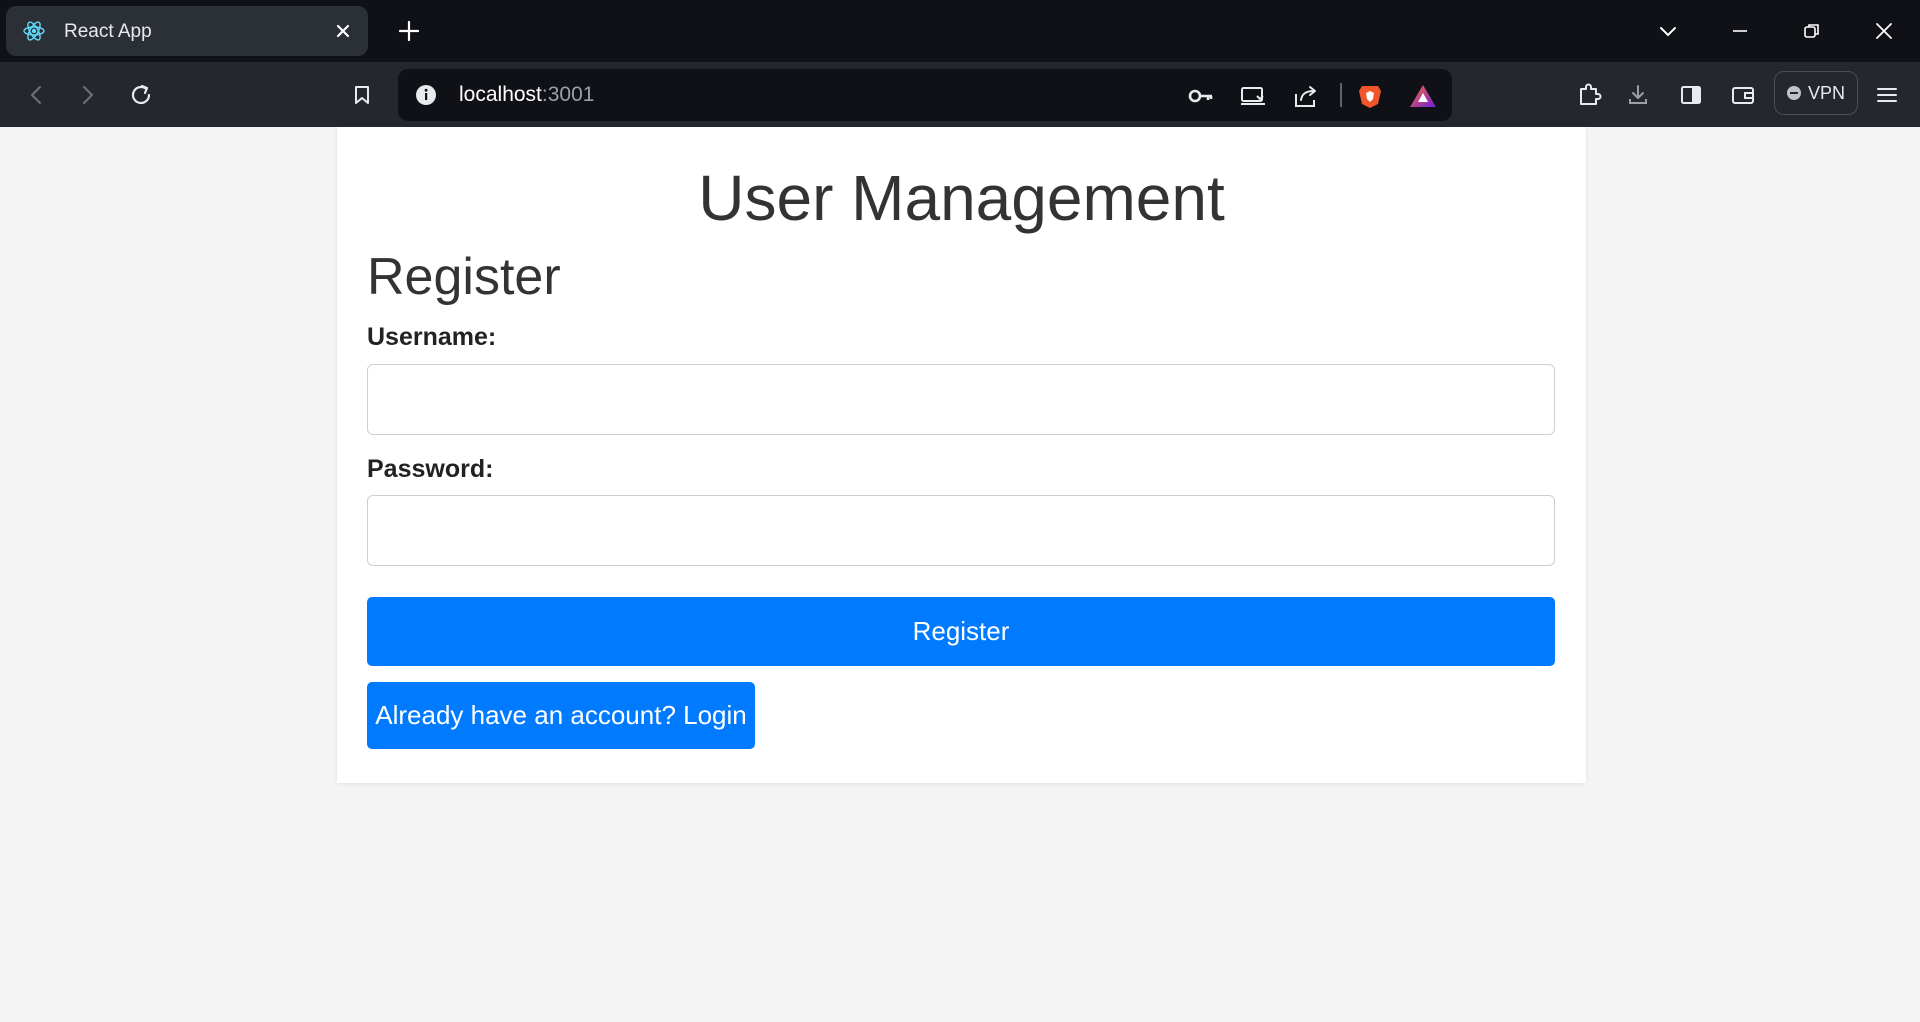 The height and width of the screenshot is (1022, 1920). What do you see at coordinates (1826, 92) in the screenshot?
I see `vpn-label: VPN` at bounding box center [1826, 92].